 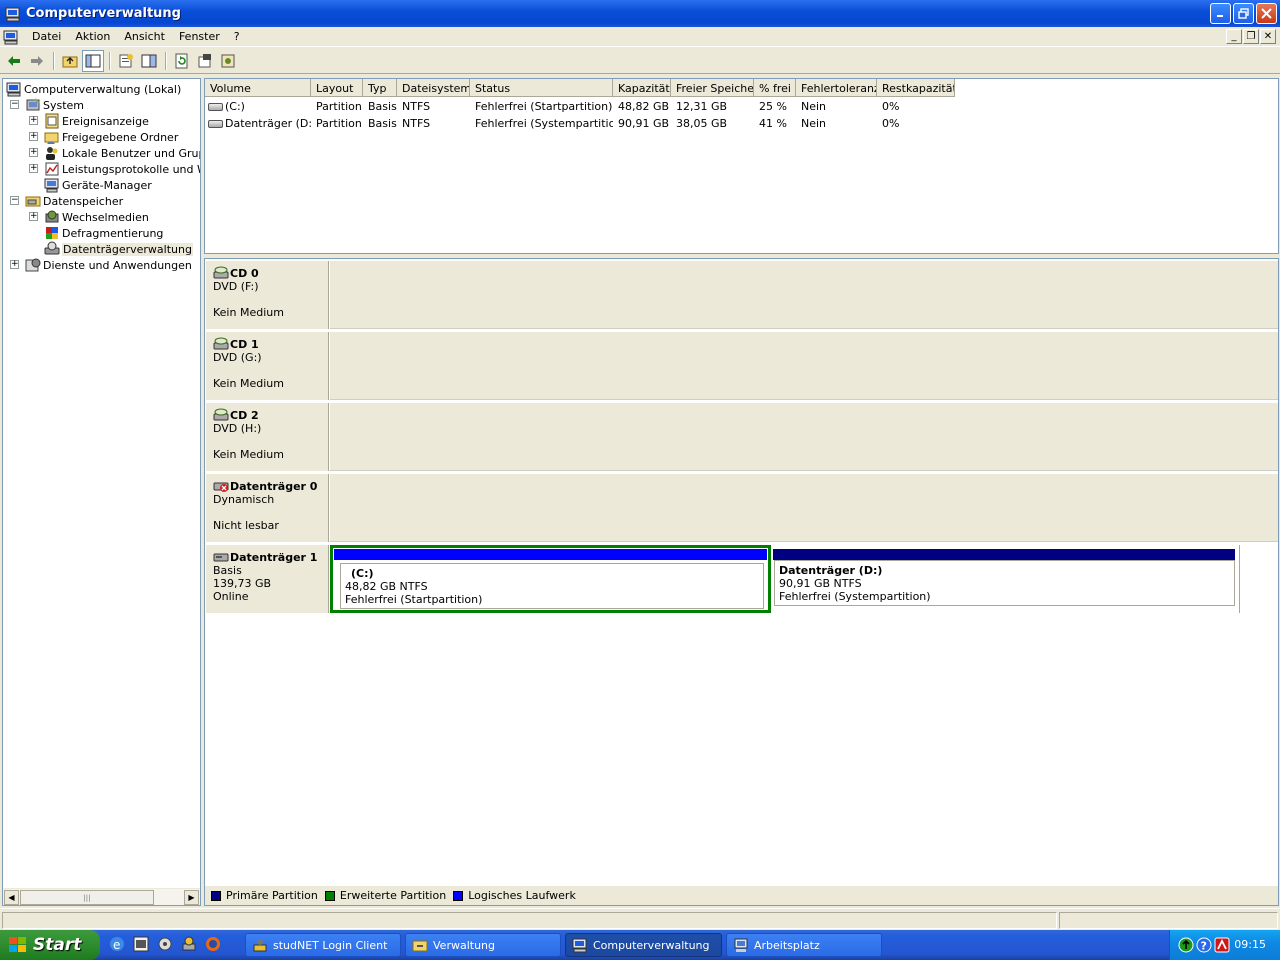 I want to click on tree-item-system: System, so click(x=54, y=105).